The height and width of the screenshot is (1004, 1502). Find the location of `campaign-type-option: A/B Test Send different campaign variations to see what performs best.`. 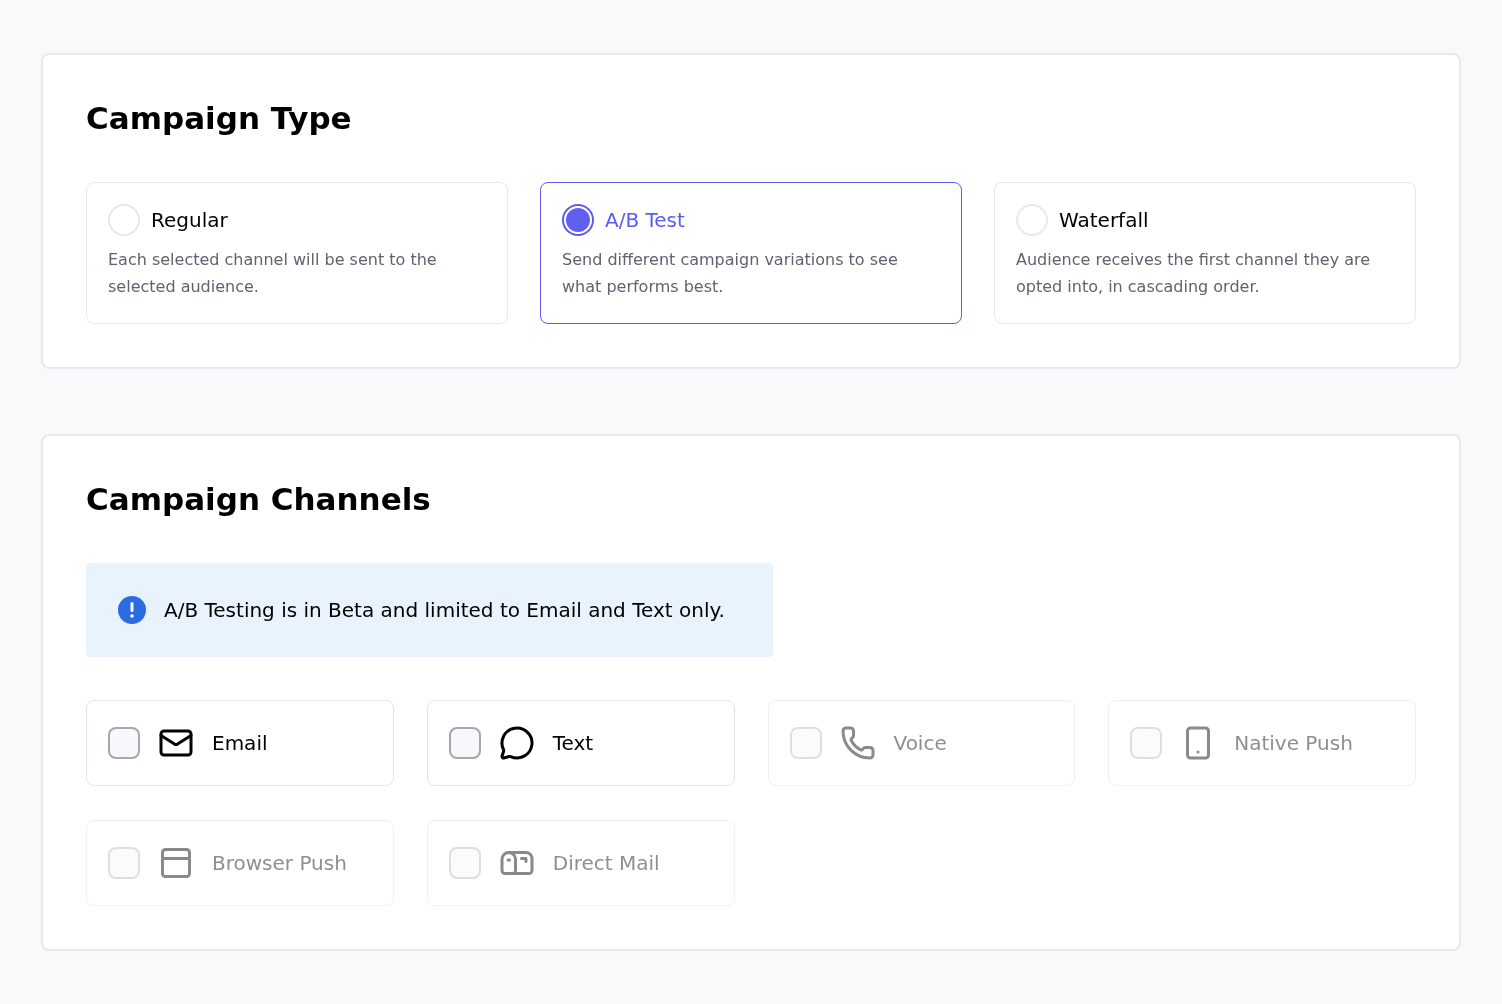

campaign-type-option: A/B Test Send different campaign variations to see what performs best. is located at coordinates (751, 252).